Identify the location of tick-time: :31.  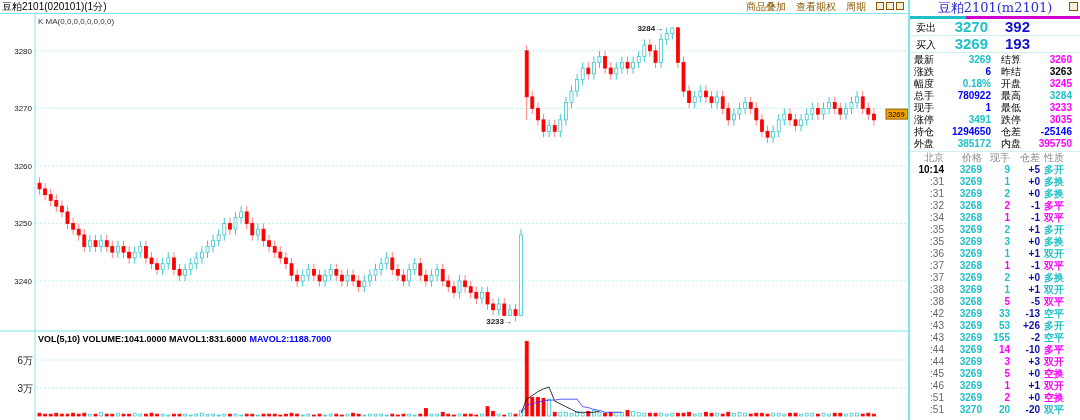
(936, 182).